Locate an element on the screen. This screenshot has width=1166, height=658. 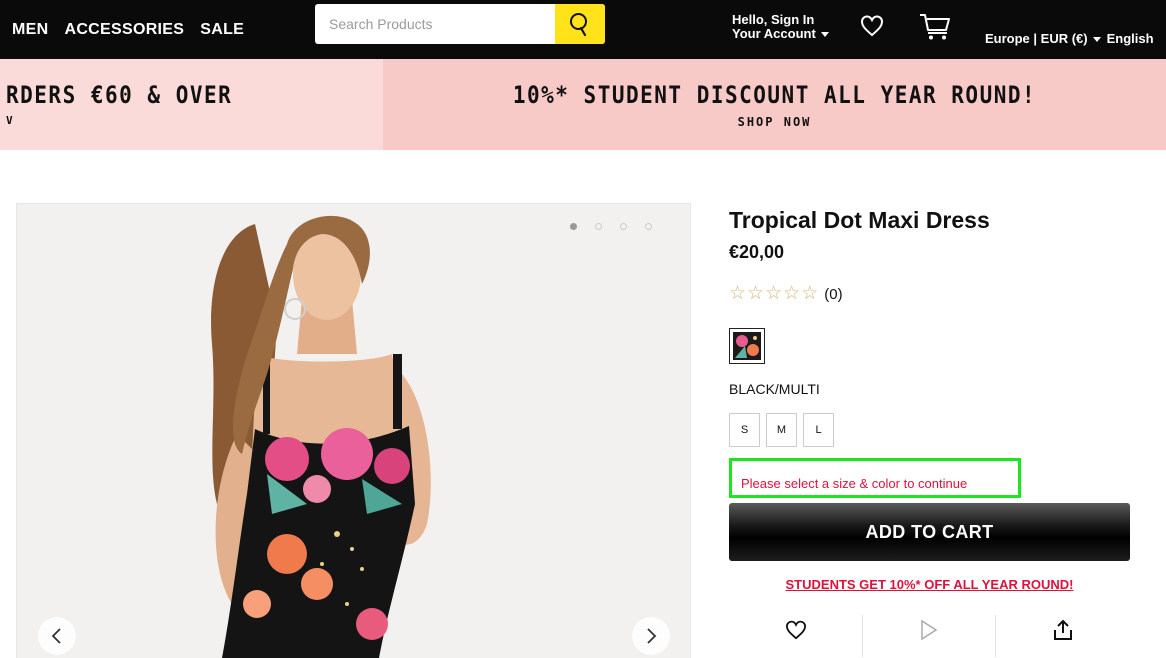
nav-link-sale: SALE is located at coordinates (222, 30).